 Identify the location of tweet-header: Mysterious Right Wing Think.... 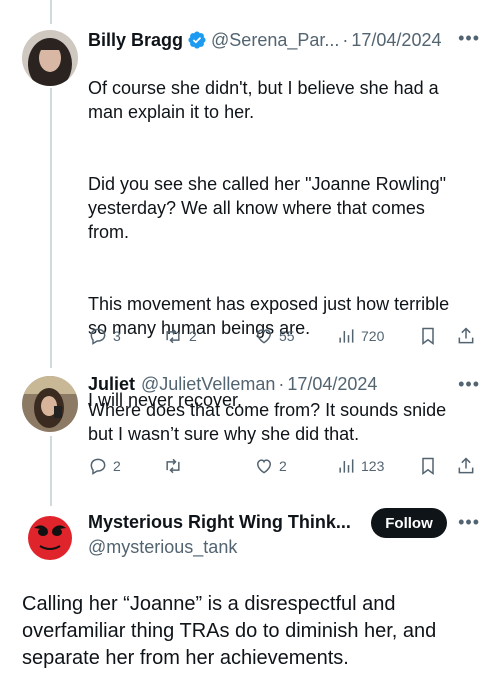
(219, 522).